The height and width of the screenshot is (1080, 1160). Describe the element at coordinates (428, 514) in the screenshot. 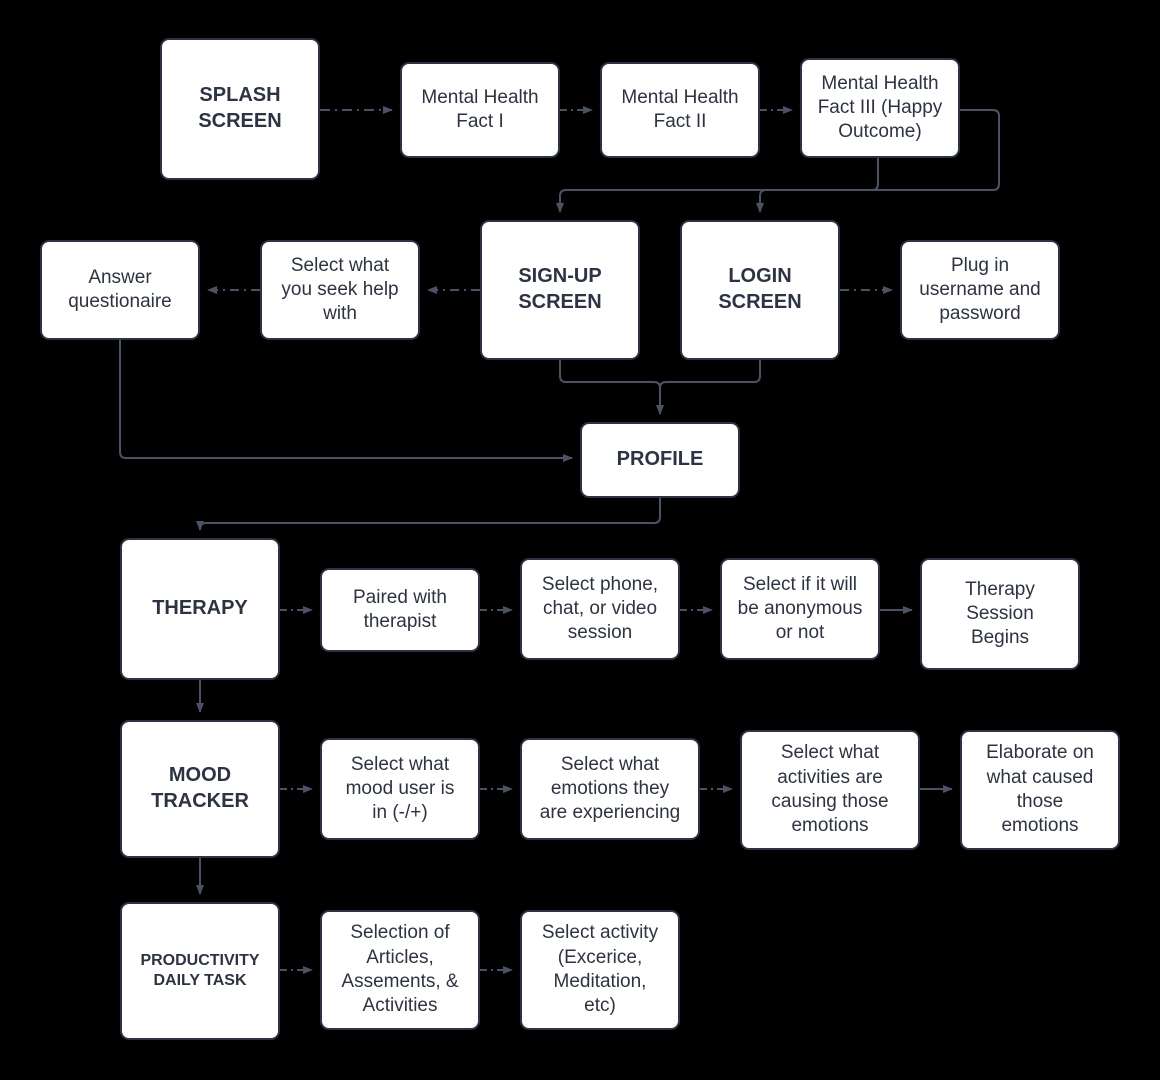

I see `edge-profile-to-therapy` at that location.